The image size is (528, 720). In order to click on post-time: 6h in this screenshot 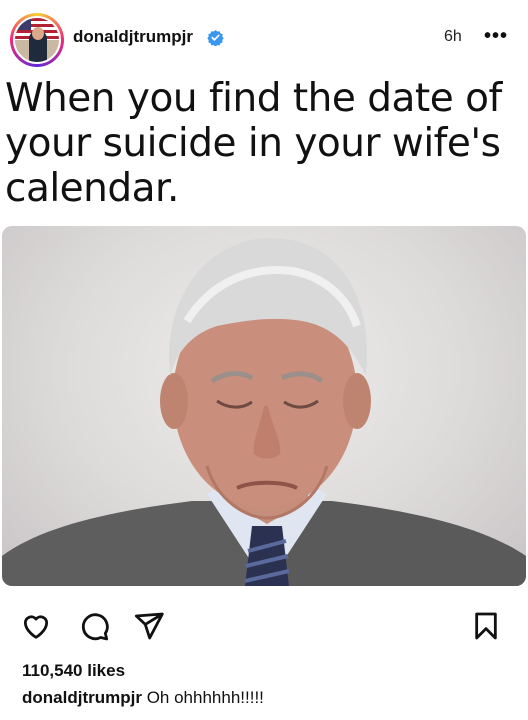, I will do `click(453, 36)`.